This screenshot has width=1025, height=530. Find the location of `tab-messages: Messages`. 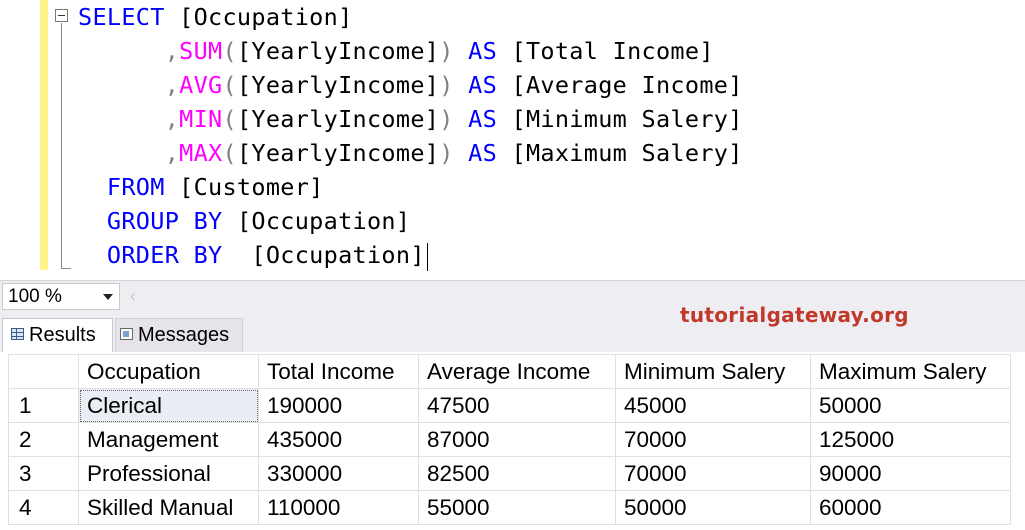

tab-messages: Messages is located at coordinates (179, 335).